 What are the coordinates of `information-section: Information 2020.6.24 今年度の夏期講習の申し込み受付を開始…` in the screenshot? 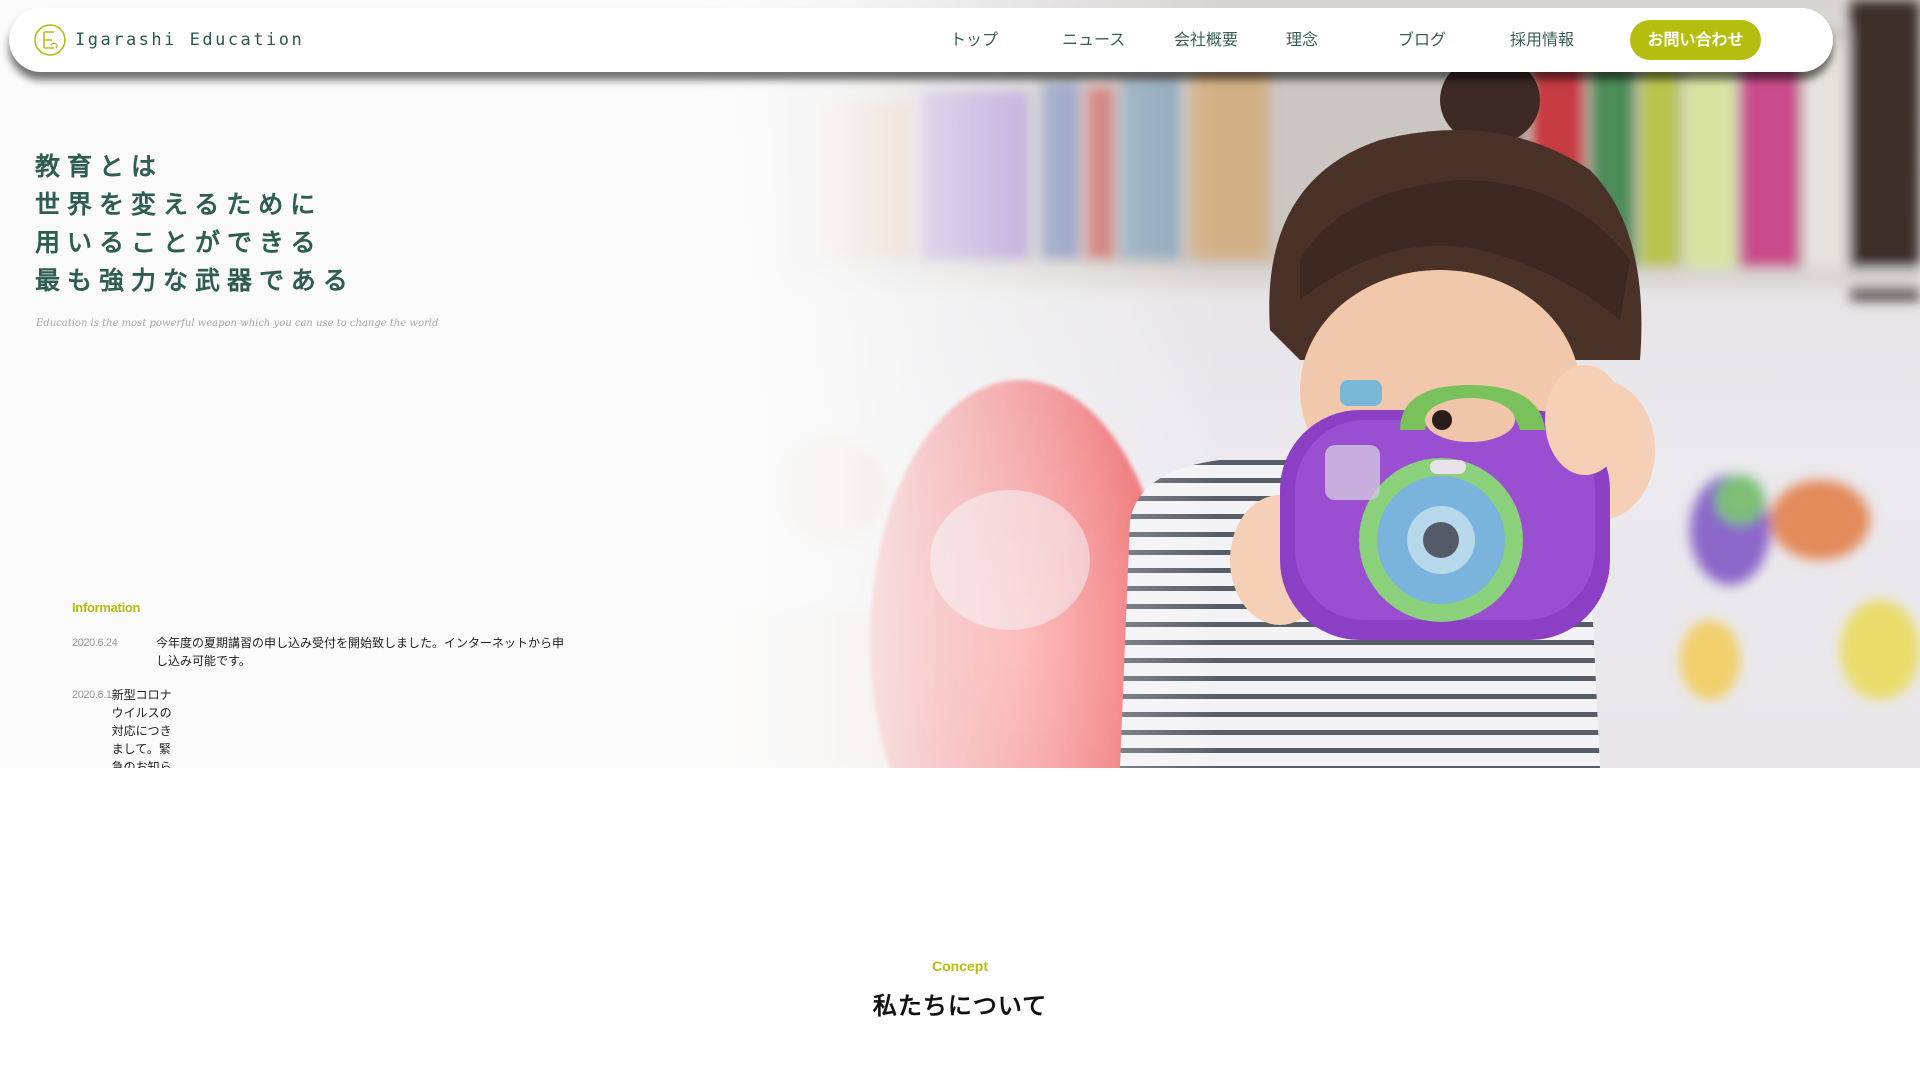 It's located at (318, 684).